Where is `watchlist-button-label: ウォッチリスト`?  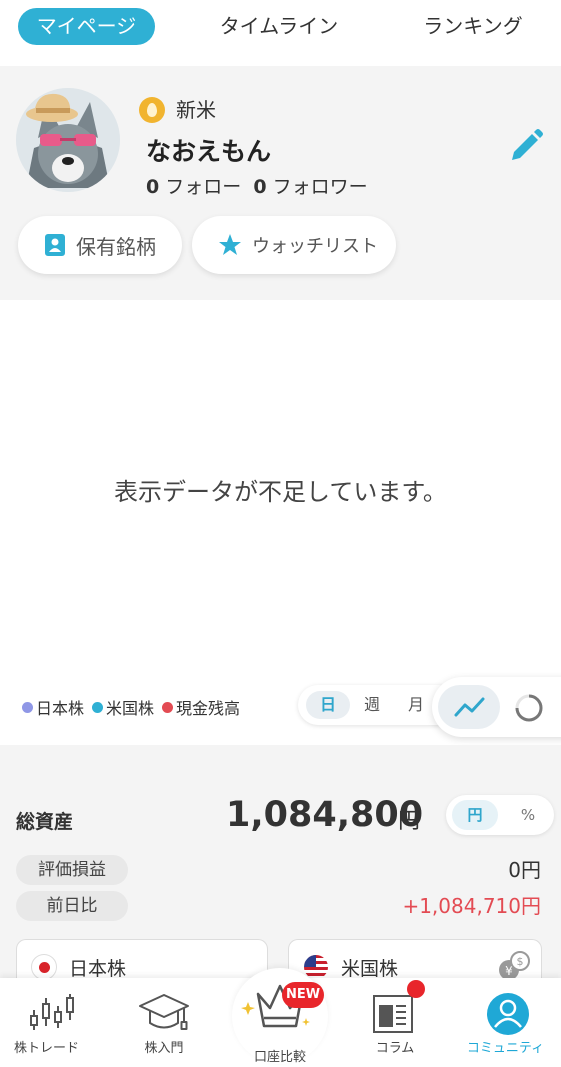
watchlist-button-label: ウォッチリスト is located at coordinates (315, 246).